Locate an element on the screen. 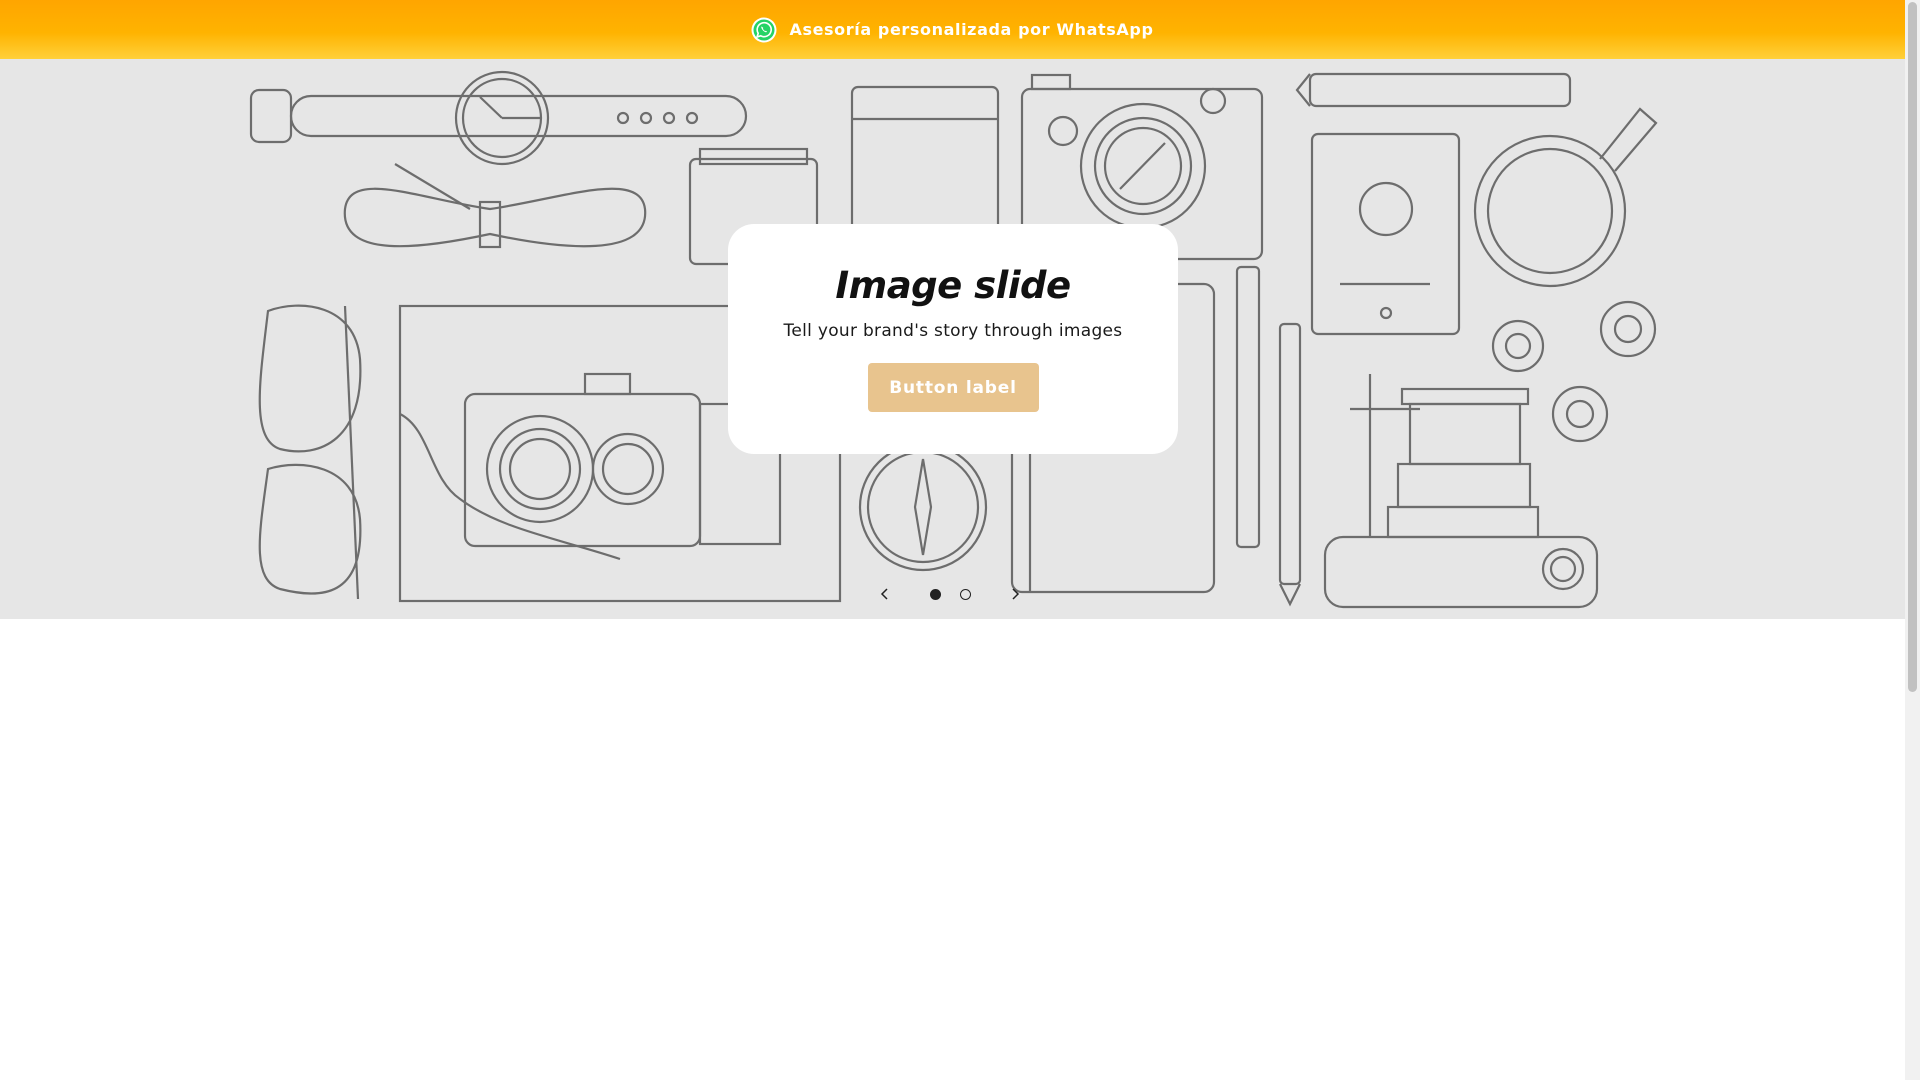 Image resolution: width=1920 pixels, height=1080 pixels. page-scrollbar is located at coordinates (1912, 540).